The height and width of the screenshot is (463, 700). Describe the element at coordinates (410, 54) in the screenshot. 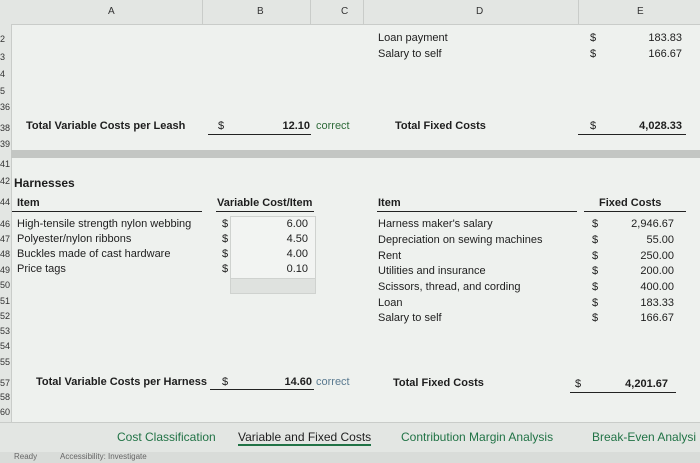

I see `leash-fixed-item-label: Salary to self` at that location.